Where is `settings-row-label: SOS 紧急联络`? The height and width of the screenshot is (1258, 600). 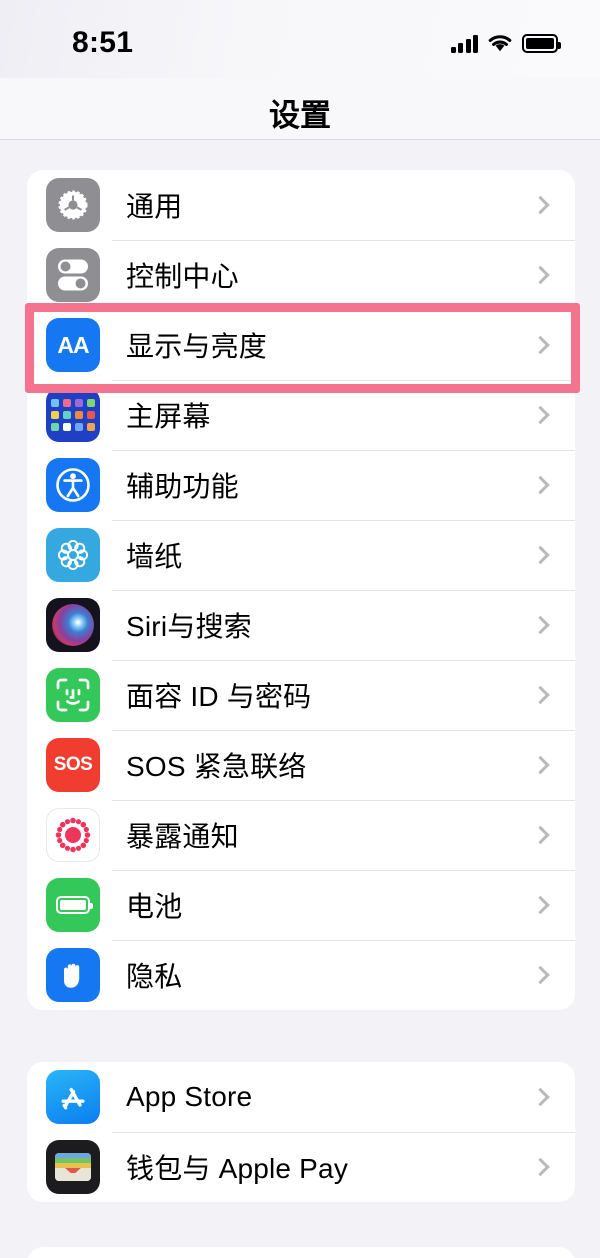 settings-row-label: SOS 紧急联络 is located at coordinates (216, 766).